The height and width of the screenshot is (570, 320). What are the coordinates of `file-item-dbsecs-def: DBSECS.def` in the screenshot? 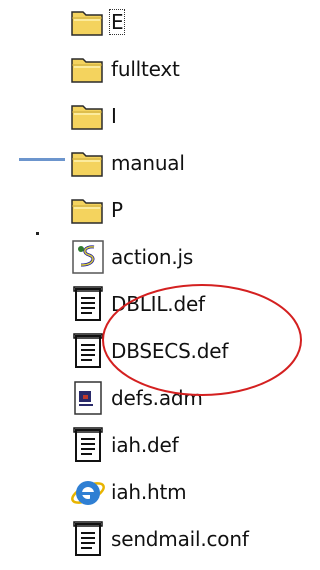 It's located at (148, 351).